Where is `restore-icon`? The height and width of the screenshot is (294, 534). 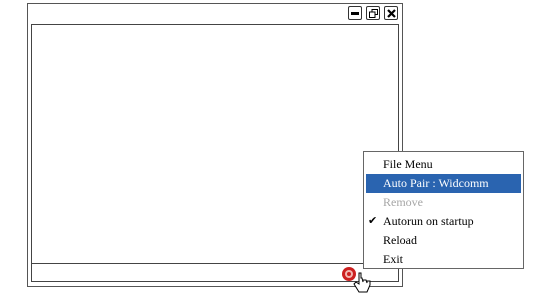
restore-icon is located at coordinates (373, 13).